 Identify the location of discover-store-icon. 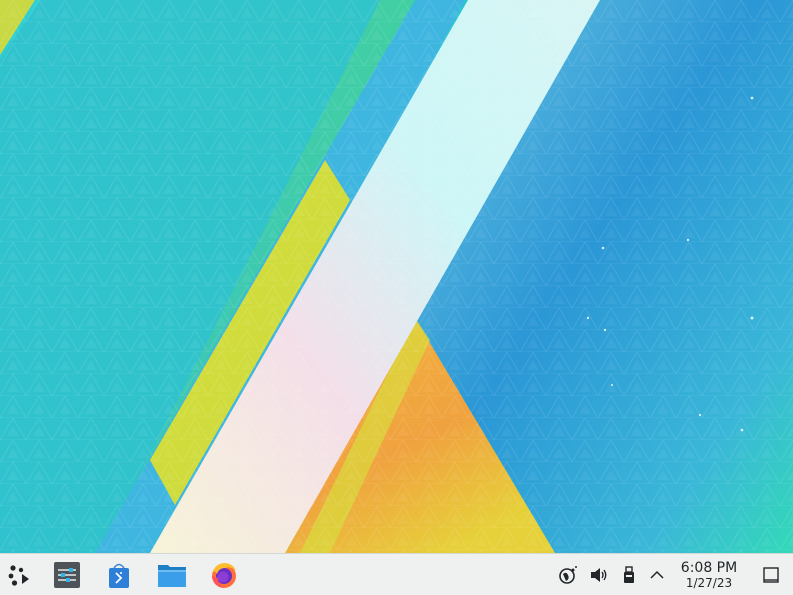
(119, 575).